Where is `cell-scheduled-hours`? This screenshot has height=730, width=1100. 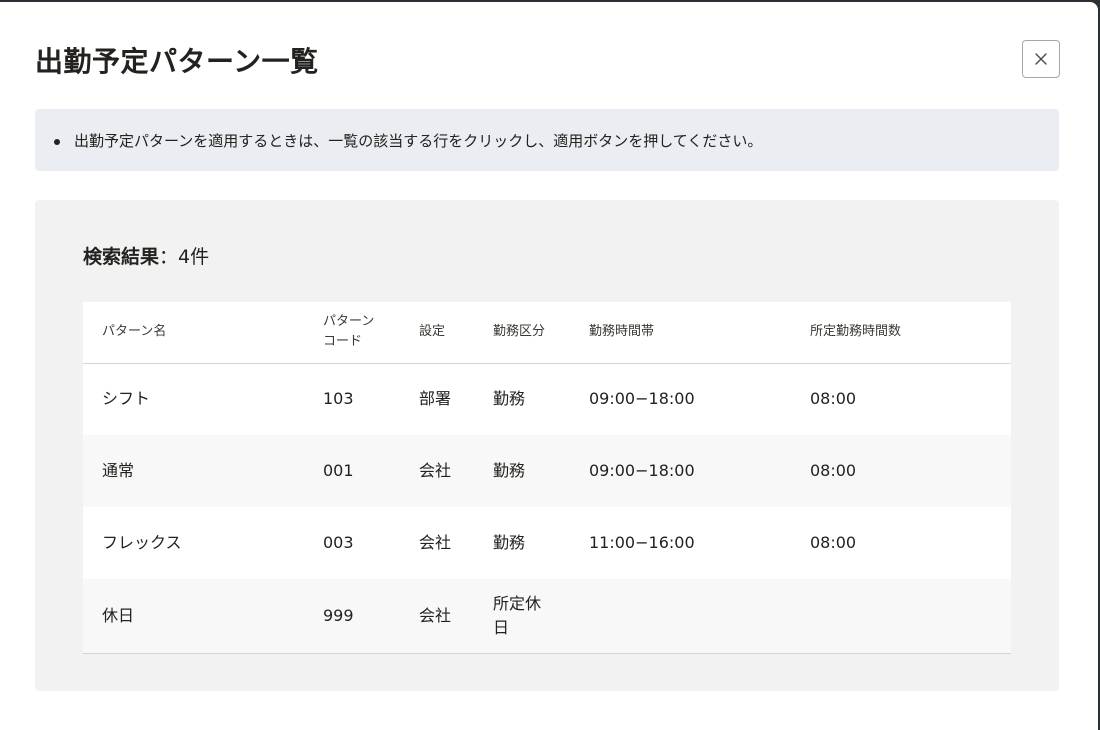 cell-scheduled-hours is located at coordinates (901, 616).